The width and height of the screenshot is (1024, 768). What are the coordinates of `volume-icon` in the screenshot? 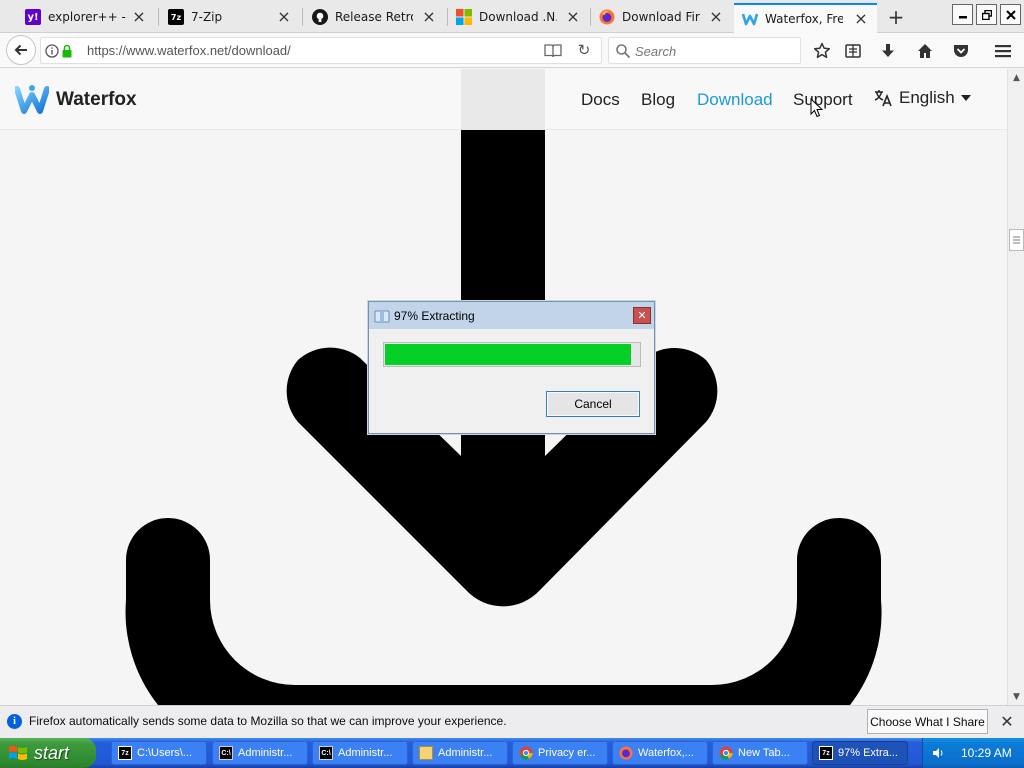 It's located at (938, 753).